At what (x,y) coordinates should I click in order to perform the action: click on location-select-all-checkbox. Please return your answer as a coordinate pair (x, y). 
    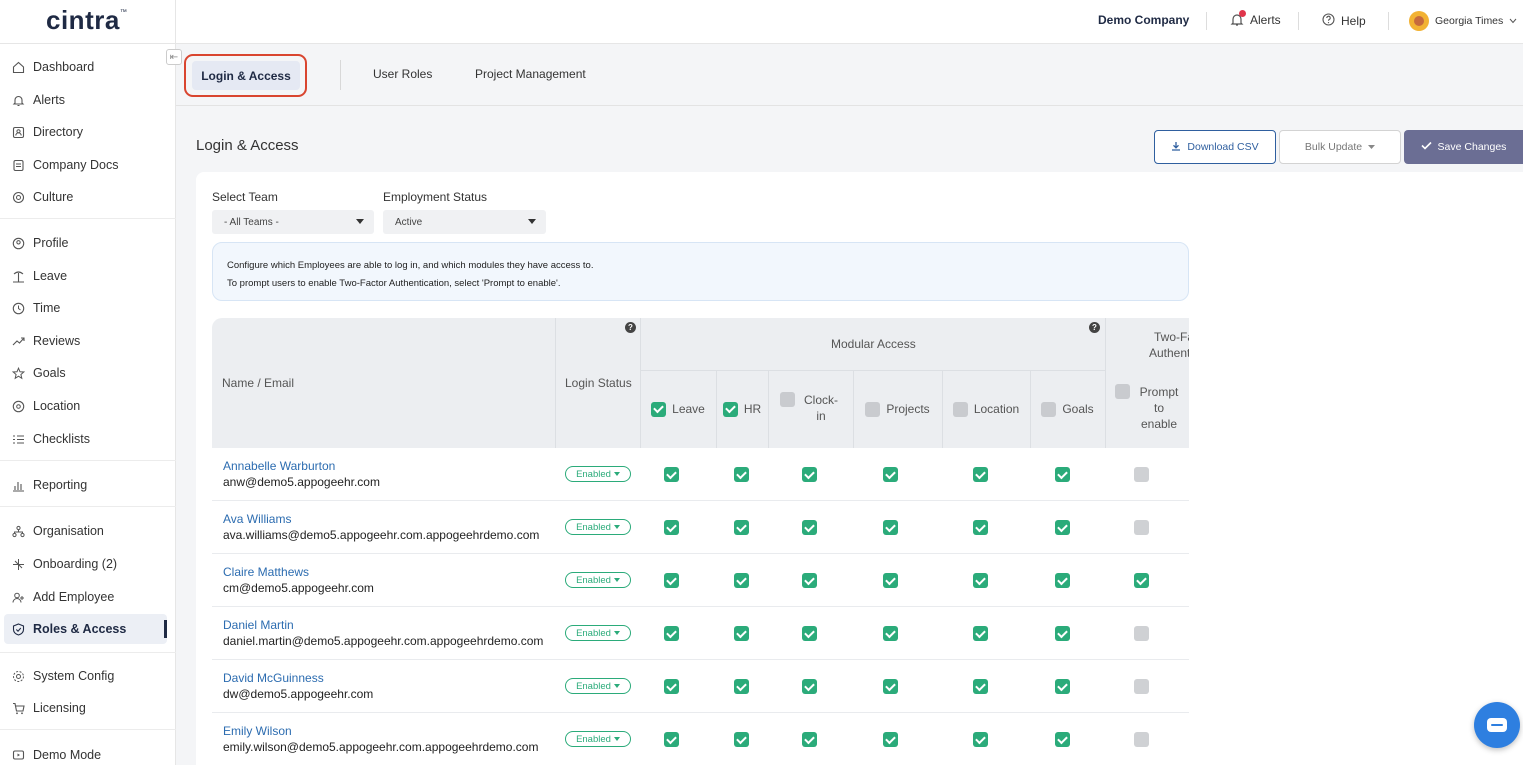
    Looking at the image, I should click on (960, 409).